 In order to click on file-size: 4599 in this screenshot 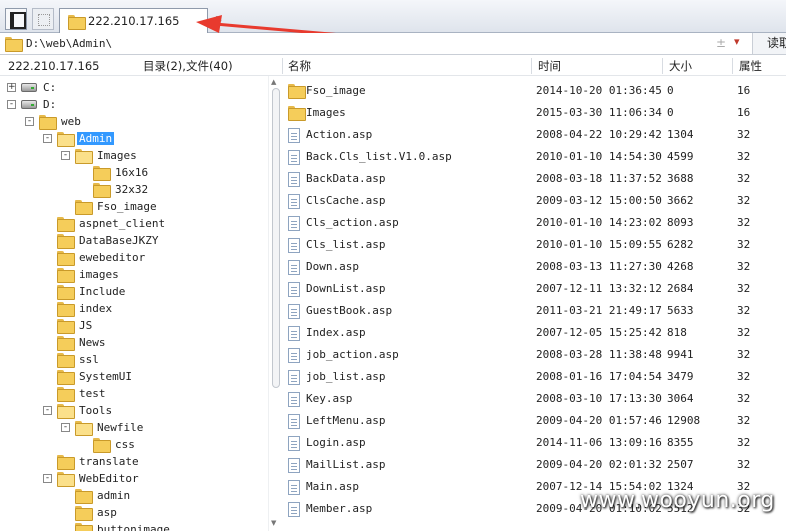, I will do `click(680, 156)`.